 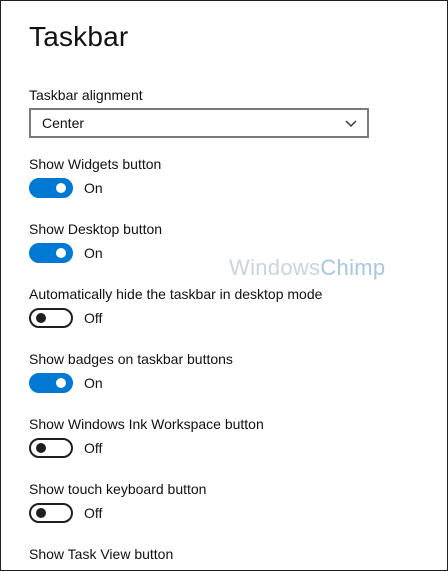 I want to click on watermark-text-windows: Windows, so click(x=275, y=267).